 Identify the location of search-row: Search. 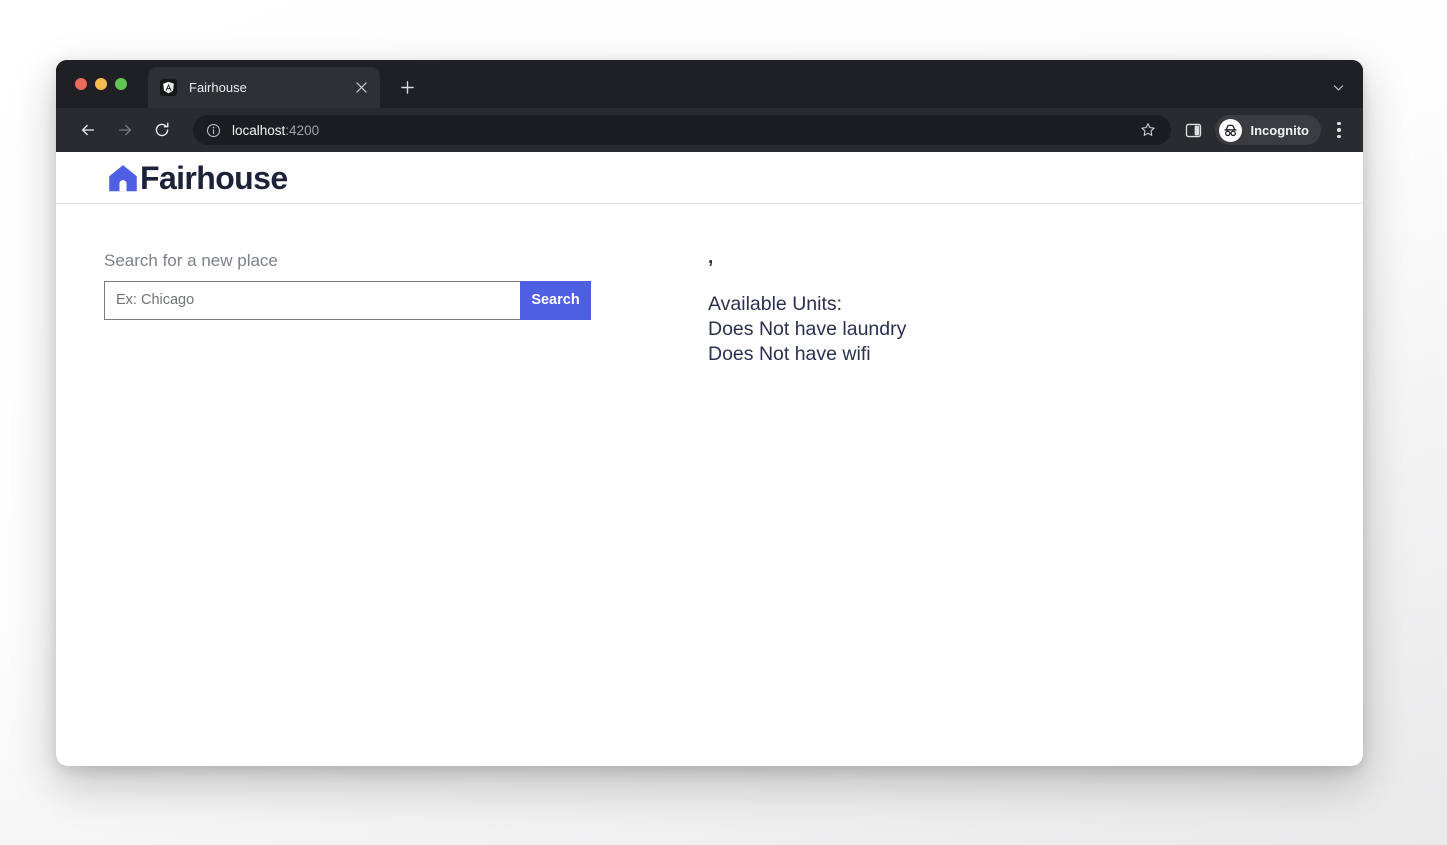
(347, 300).